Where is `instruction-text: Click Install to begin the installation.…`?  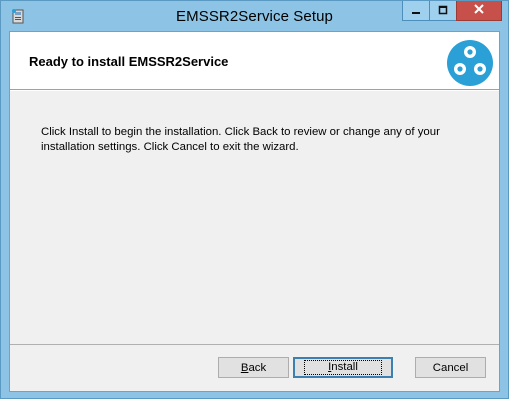
instruction-text: Click Install to begin the installation.… is located at coordinates (240, 139).